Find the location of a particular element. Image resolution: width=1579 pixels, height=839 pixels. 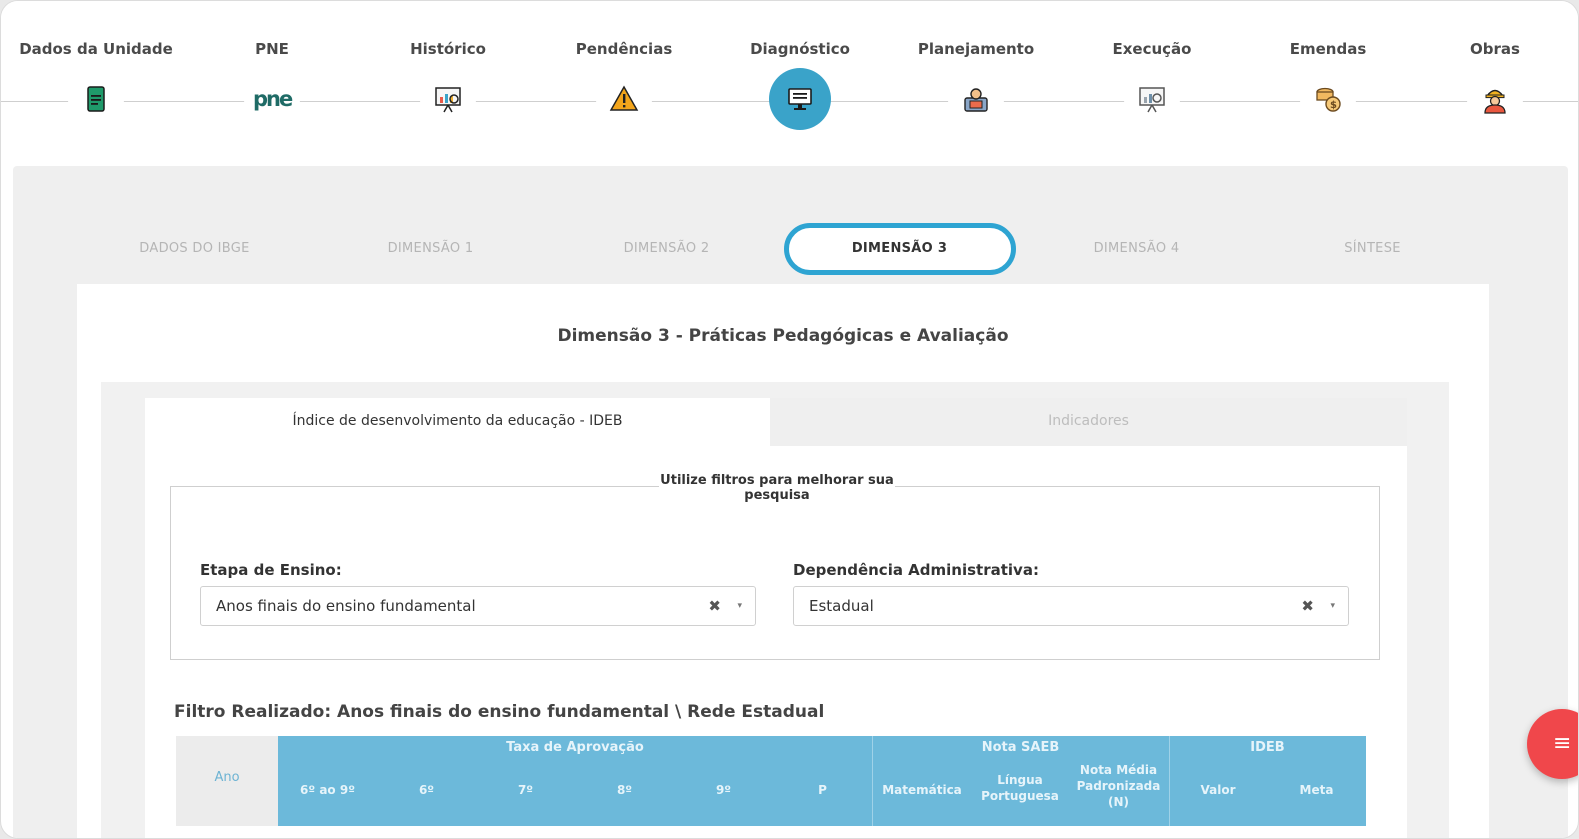

pne-logo-icon: pne is located at coordinates (273, 99).